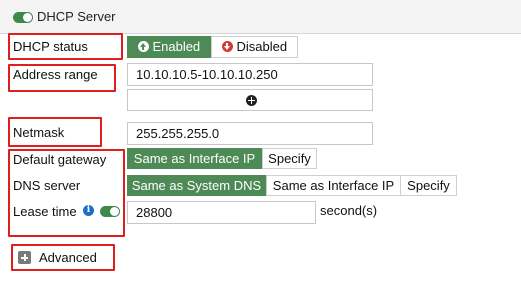 Image resolution: width=521 pixels, height=289 pixels. Describe the element at coordinates (39, 132) in the screenshot. I see `netmask-label: Netmask` at that location.